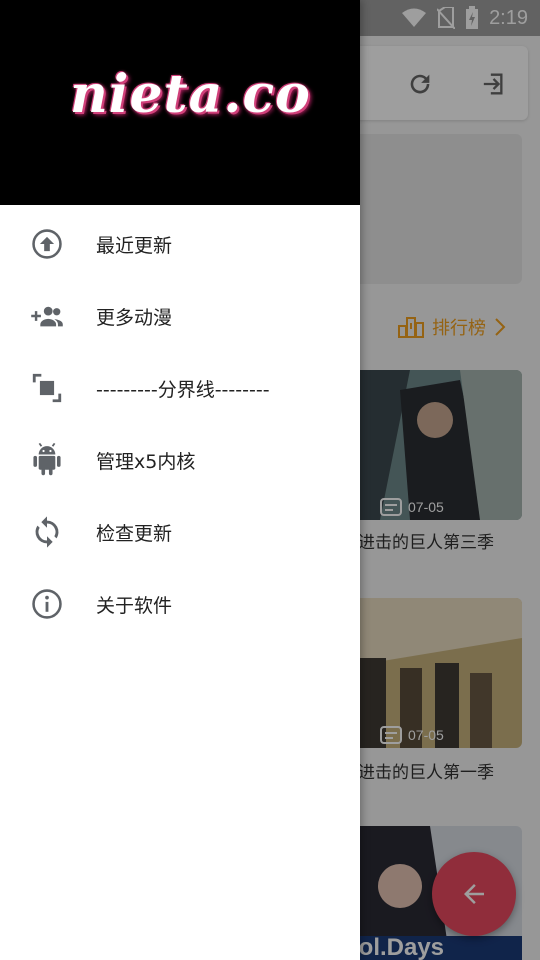 This screenshot has width=540, height=960. What do you see at coordinates (47, 532) in the screenshot?
I see `sync-icon` at bounding box center [47, 532].